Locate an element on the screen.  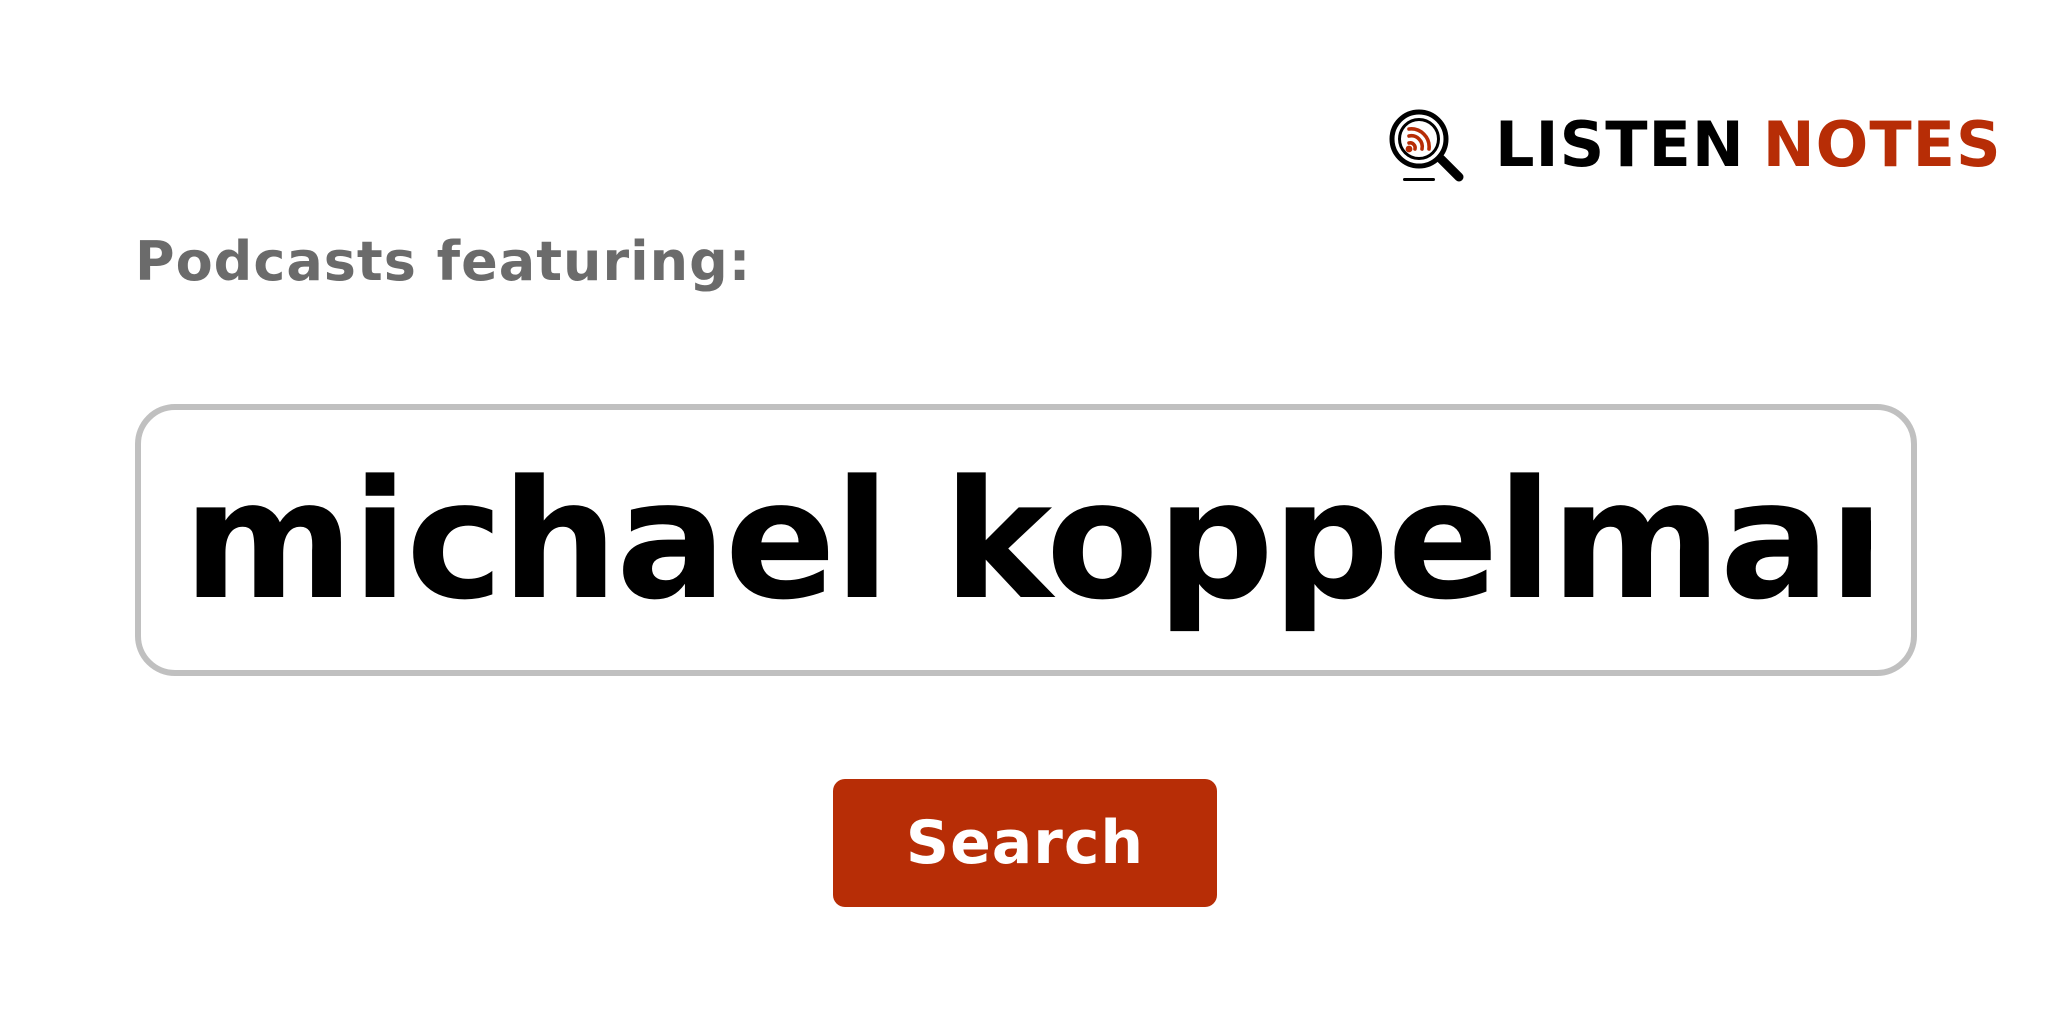
listen-notes-logo: LISTEN NOTES is located at coordinates (1693, 145).